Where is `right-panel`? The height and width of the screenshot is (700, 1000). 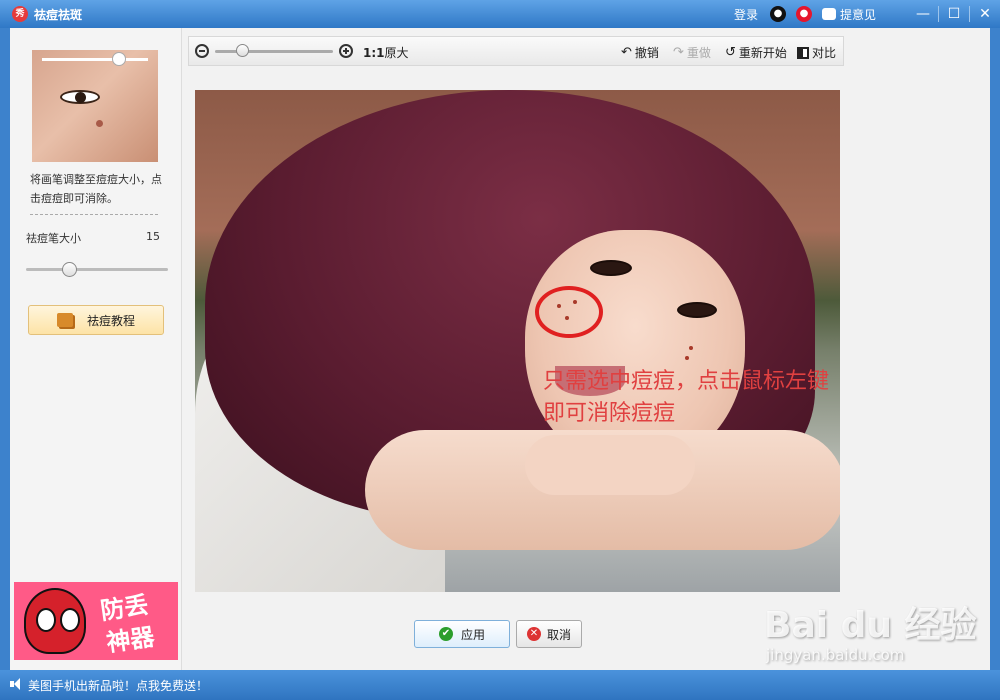
right-panel is located at coordinates (923, 349).